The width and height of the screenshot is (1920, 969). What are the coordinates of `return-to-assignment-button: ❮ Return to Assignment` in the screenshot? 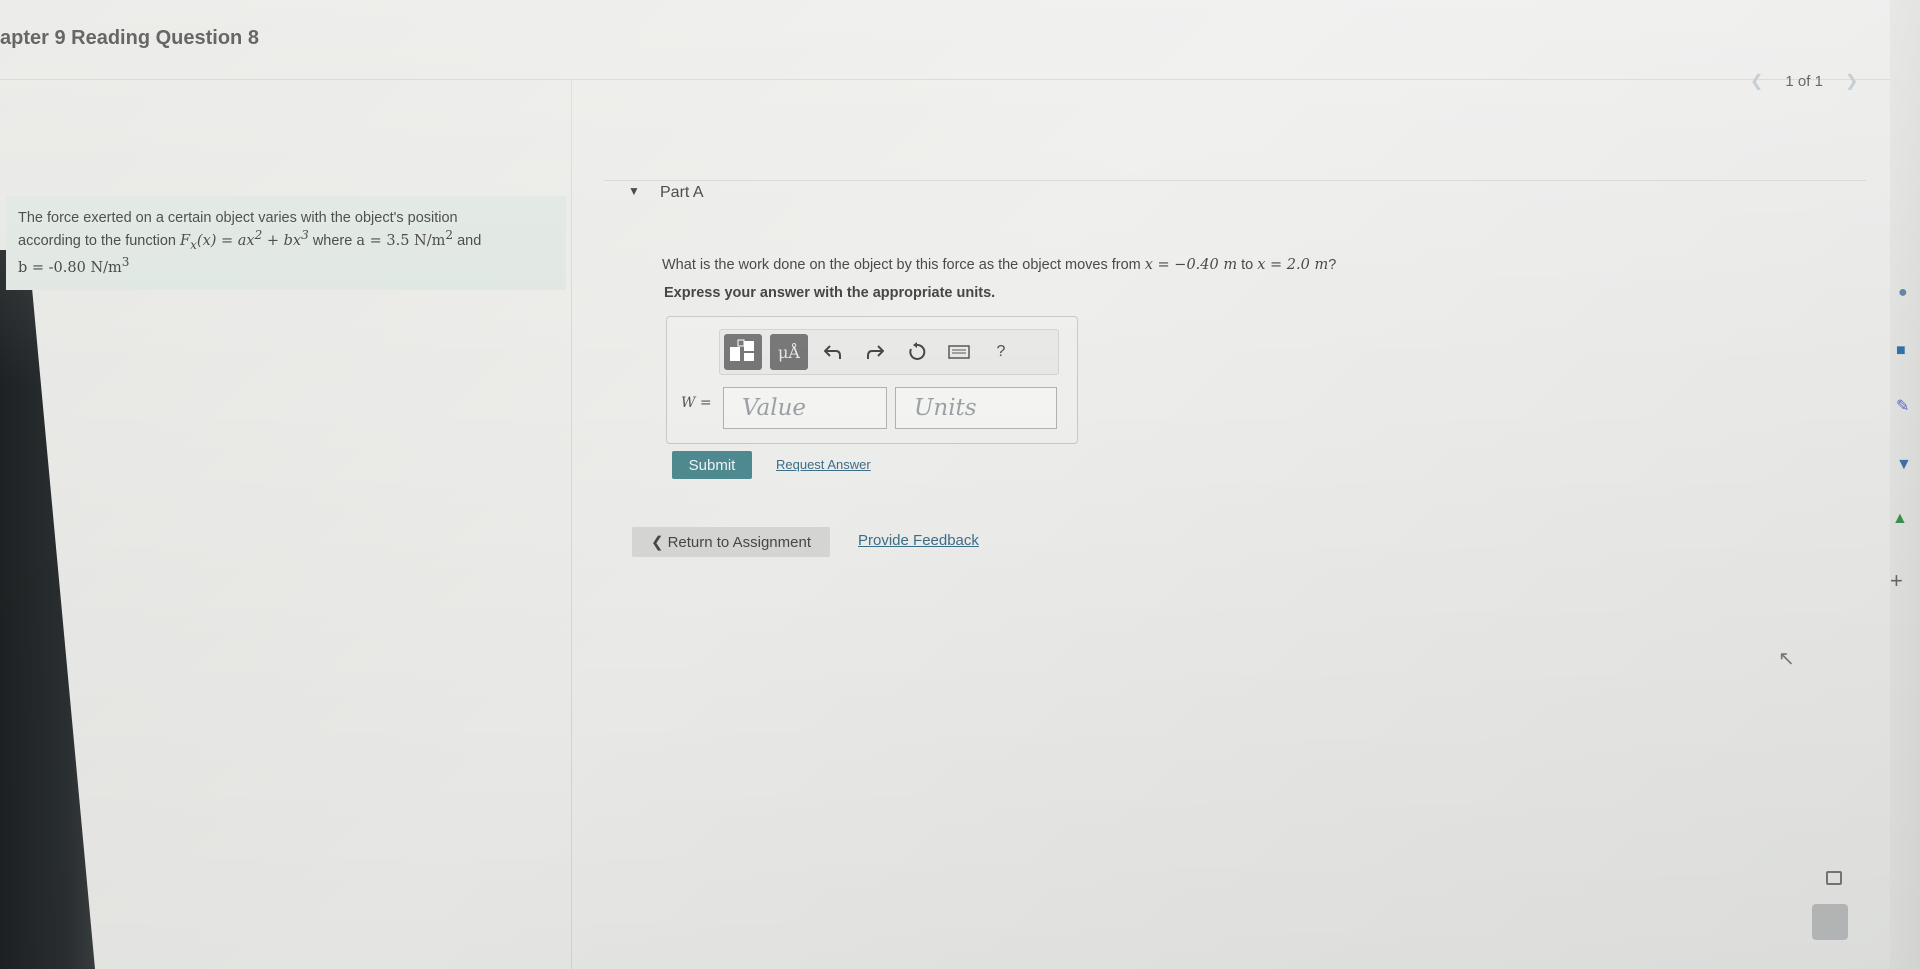 It's located at (731, 542).